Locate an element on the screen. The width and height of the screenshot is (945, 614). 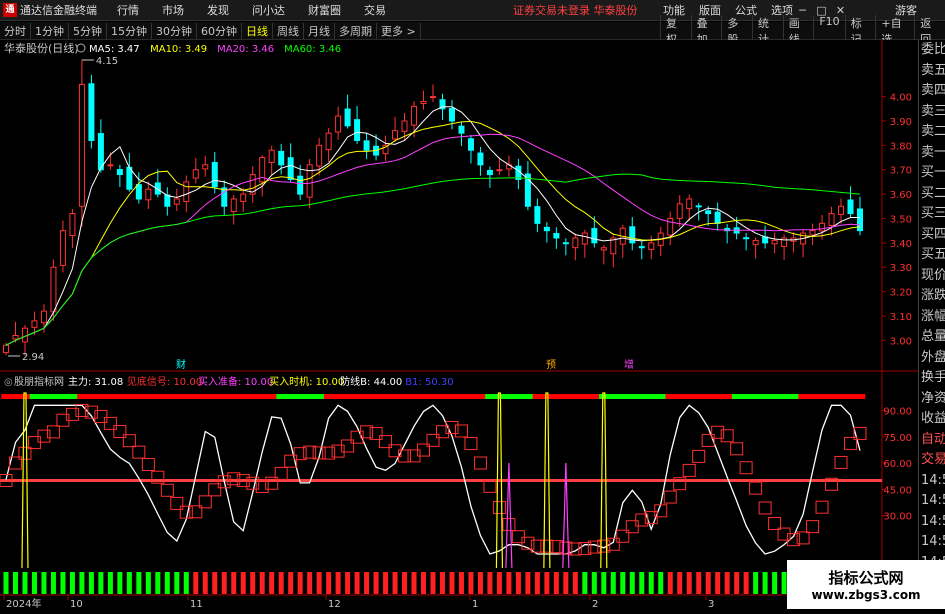
quote-panel-item: 收益 is located at coordinates (932, 419).